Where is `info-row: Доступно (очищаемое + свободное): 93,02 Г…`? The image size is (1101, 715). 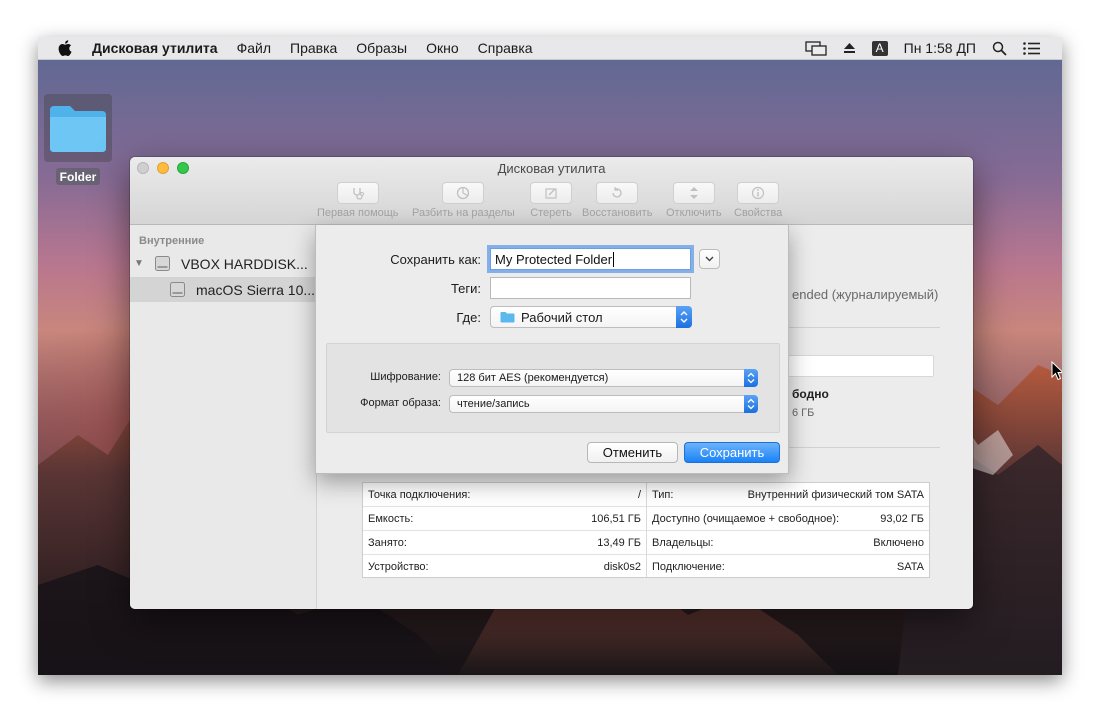 info-row: Доступно (очищаемое + свободное): 93,02 Г… is located at coordinates (788, 519).